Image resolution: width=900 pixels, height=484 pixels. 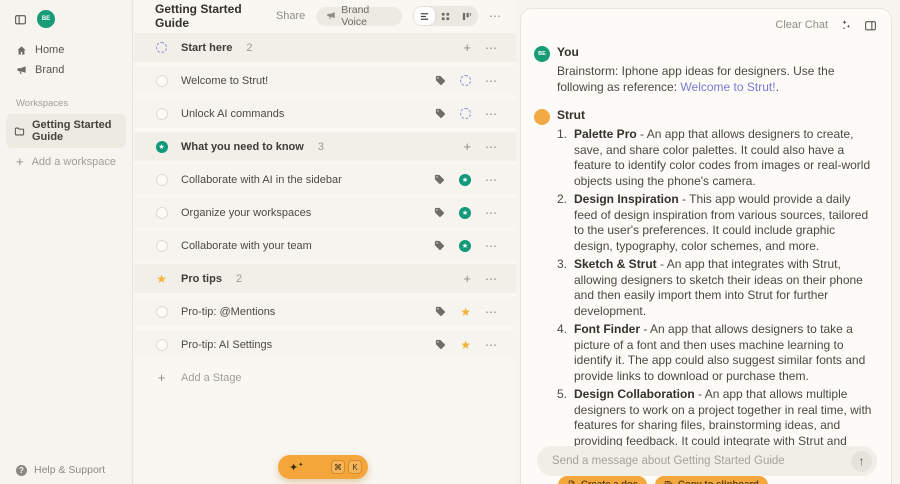 What do you see at coordinates (19, 131) in the screenshot?
I see `folder-icon` at bounding box center [19, 131].